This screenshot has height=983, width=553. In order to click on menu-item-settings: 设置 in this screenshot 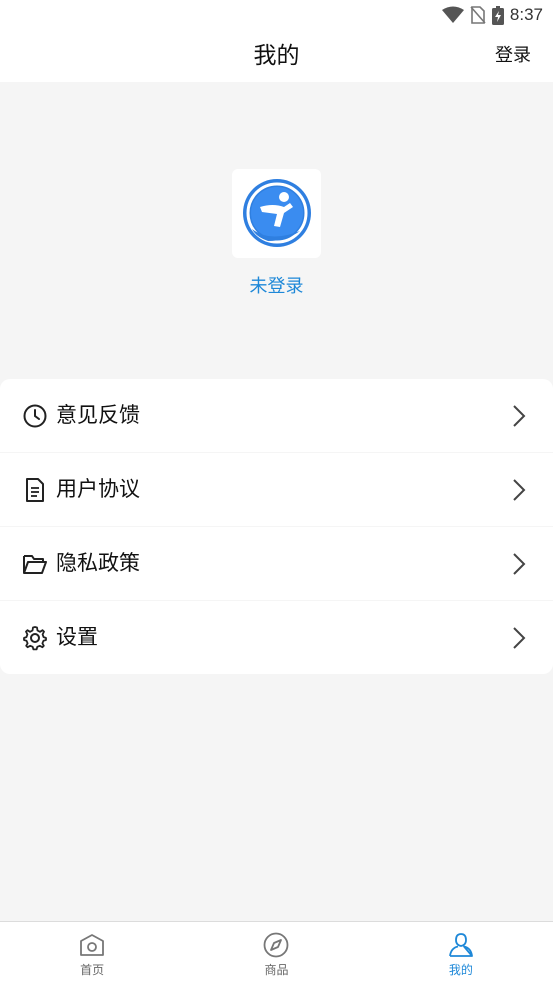, I will do `click(276, 637)`.